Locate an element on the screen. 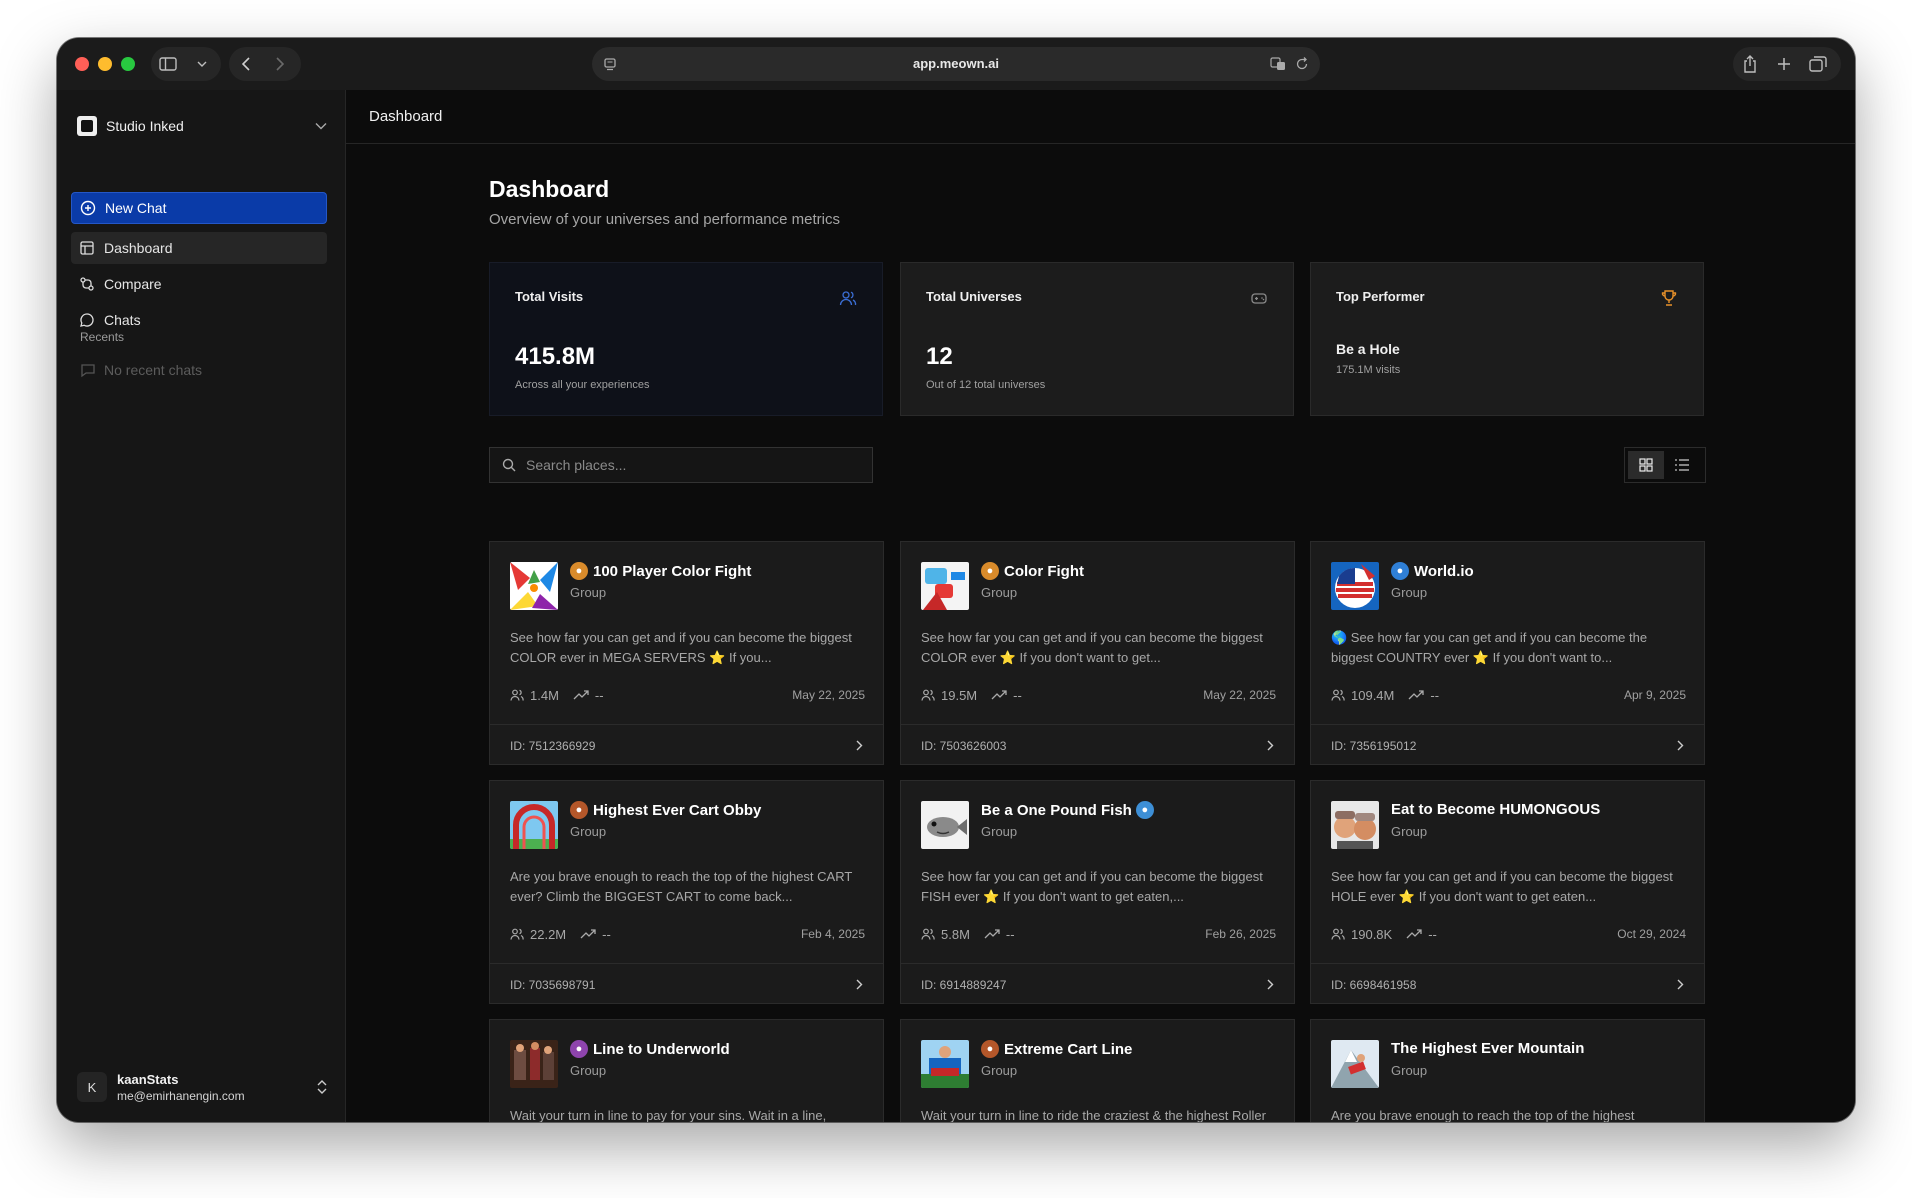 This screenshot has height=1198, width=1912. place-title: ● Highest Ever Cart Obby is located at coordinates (665, 810).